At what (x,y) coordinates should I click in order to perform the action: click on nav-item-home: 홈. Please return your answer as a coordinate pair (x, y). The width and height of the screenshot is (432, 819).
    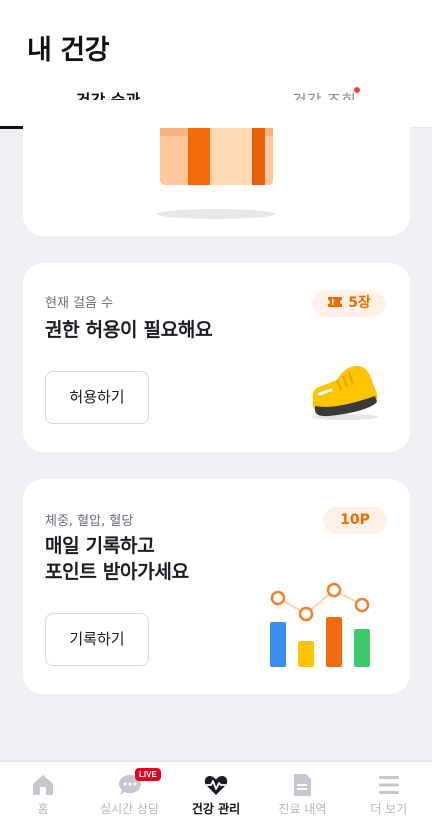
    Looking at the image, I should click on (43, 790).